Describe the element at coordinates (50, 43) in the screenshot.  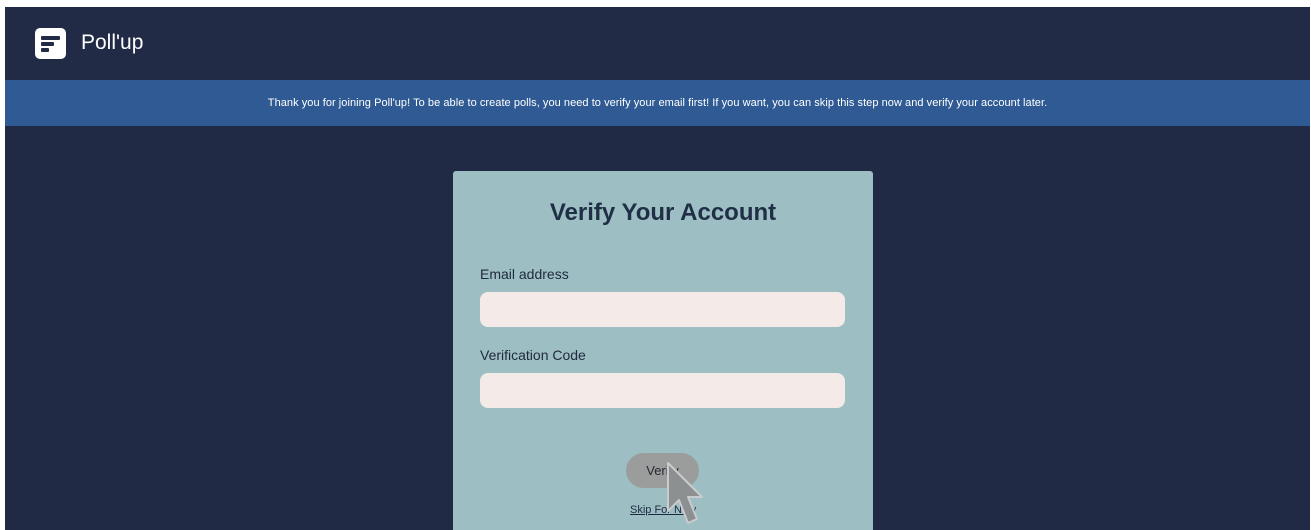
I see `poll-document-icon` at that location.